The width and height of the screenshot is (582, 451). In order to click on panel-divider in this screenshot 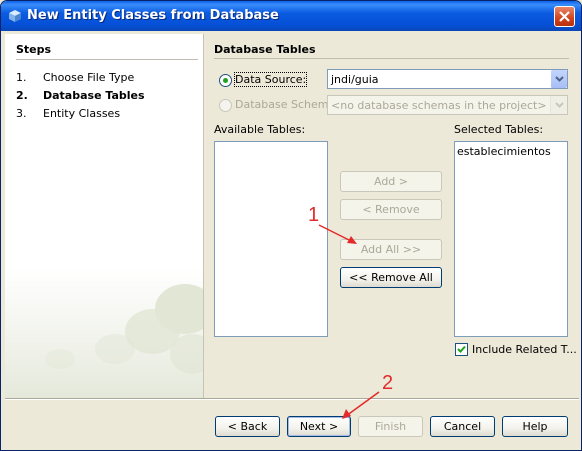, I will do `click(391, 58)`.